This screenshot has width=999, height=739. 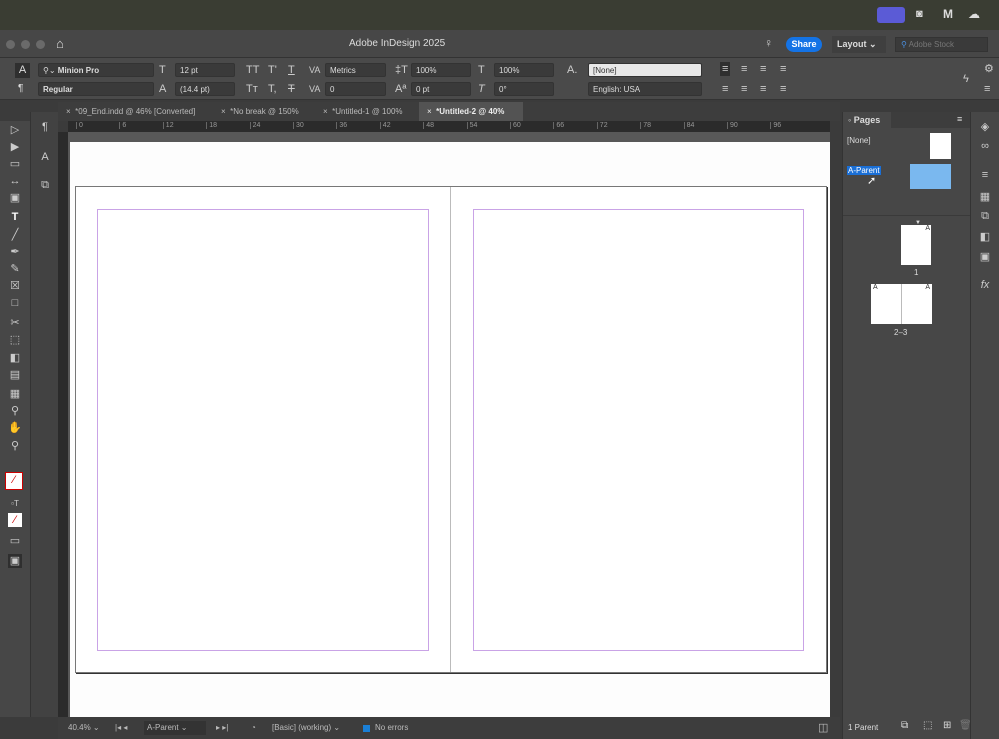 What do you see at coordinates (22, 70) in the screenshot?
I see `character-mode-button: A` at bounding box center [22, 70].